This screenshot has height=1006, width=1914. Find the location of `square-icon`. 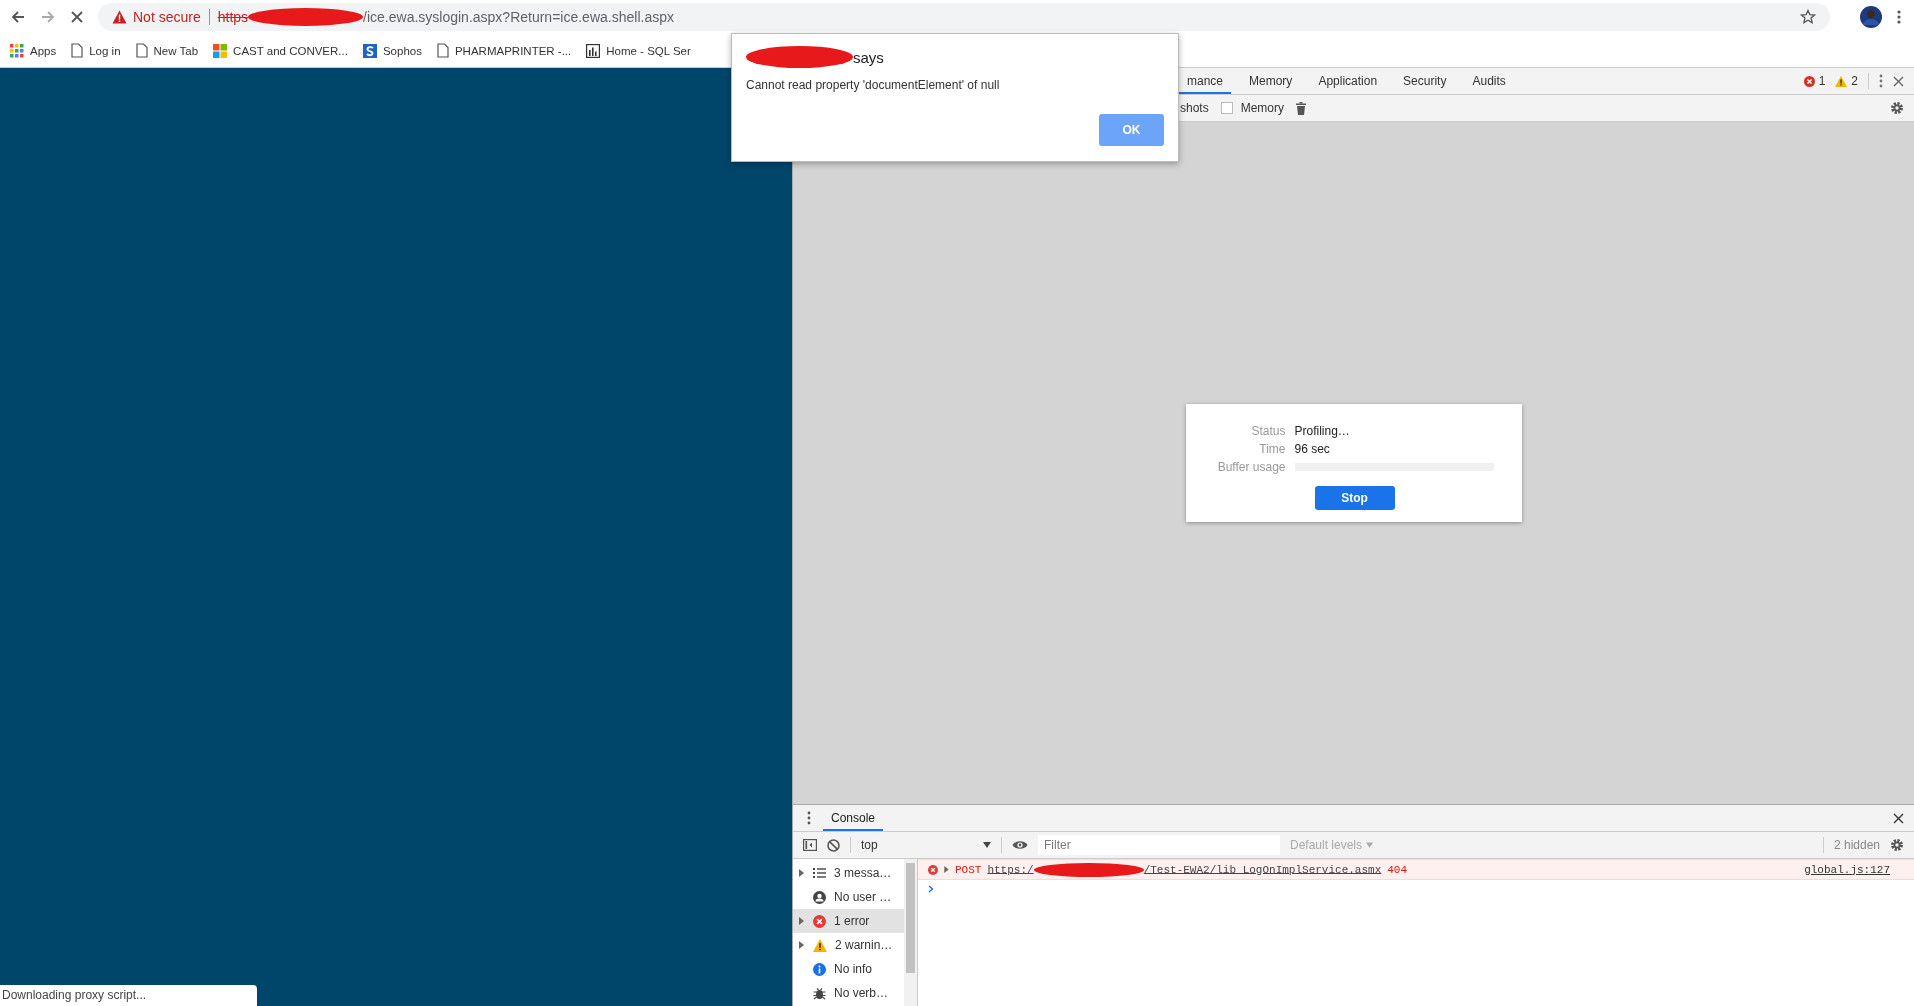

square-icon is located at coordinates (369, 50).